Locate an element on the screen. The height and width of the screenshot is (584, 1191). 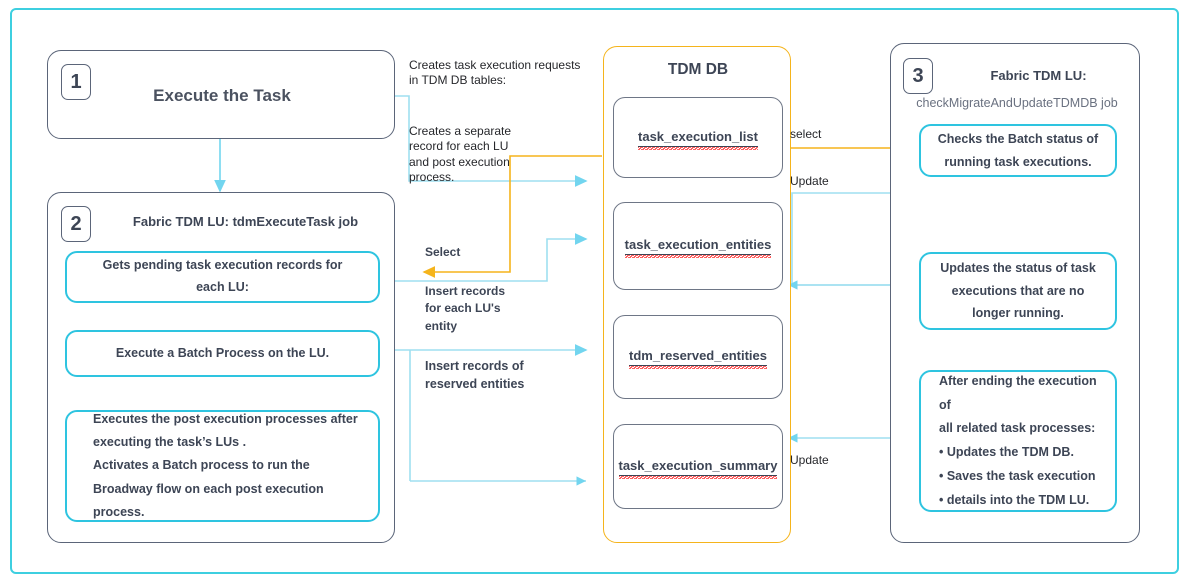
step3-badge: 3 is located at coordinates (918, 76).